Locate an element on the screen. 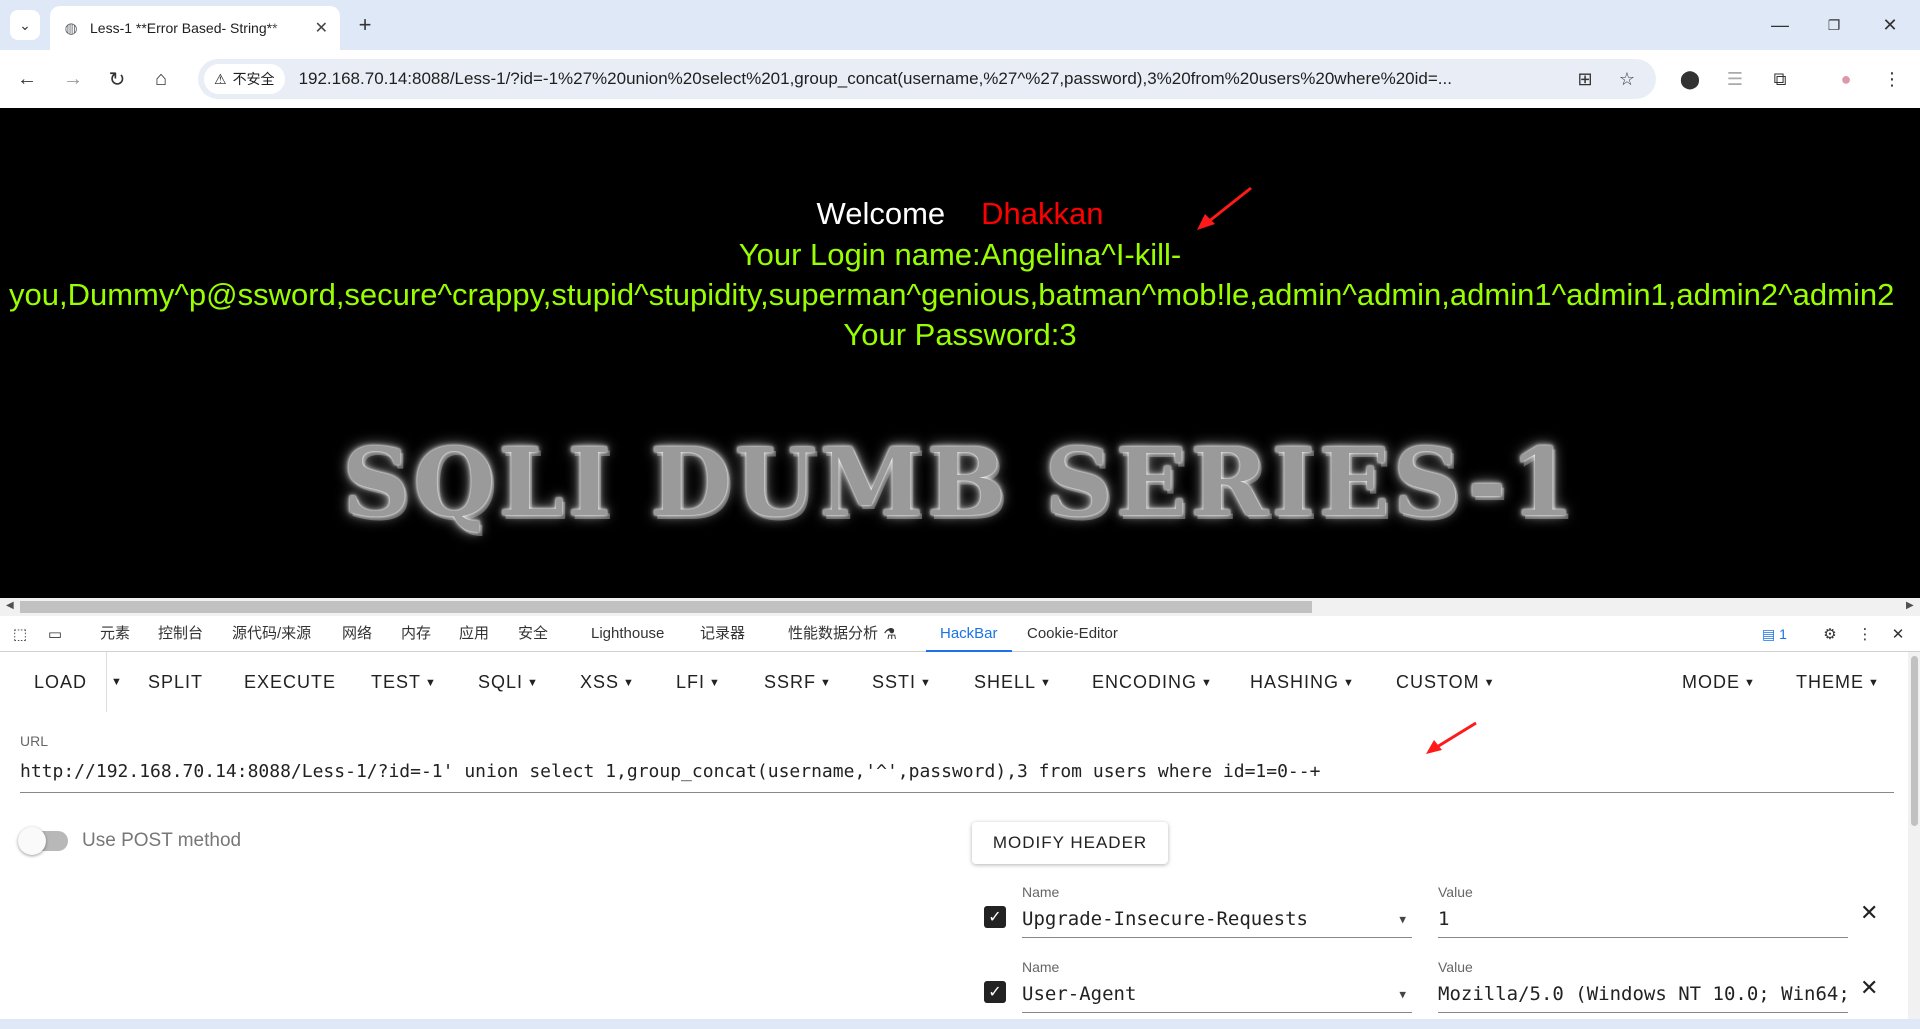 The height and width of the screenshot is (1029, 1920). new-tab-button: + is located at coordinates (365, 25).